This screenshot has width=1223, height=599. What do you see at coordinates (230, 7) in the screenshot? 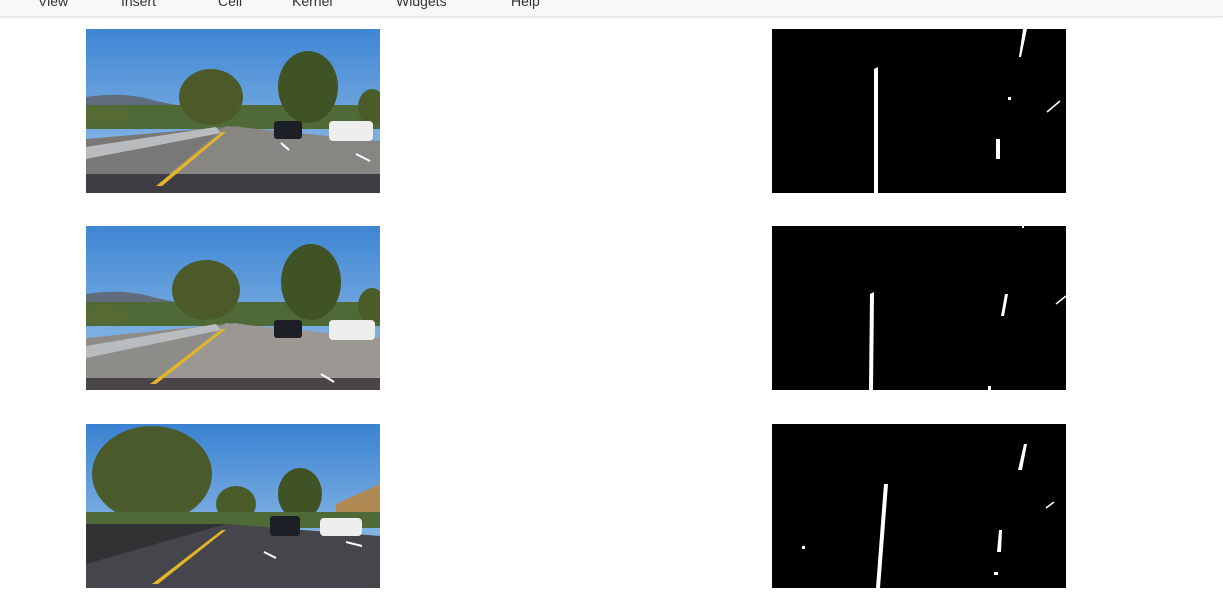
I see `menu-cell: Cell` at bounding box center [230, 7].